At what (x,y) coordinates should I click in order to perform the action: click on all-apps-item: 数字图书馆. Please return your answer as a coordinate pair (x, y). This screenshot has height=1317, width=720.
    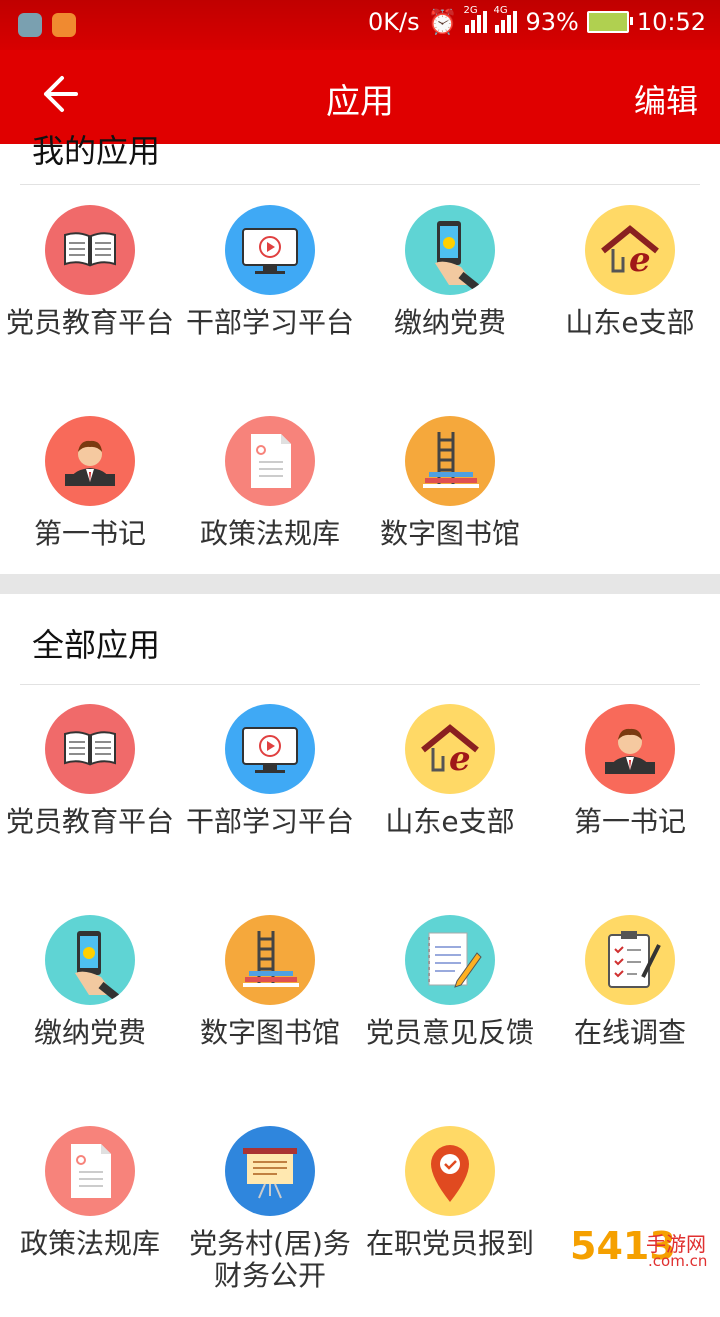
    Looking at the image, I should click on (270, 1000).